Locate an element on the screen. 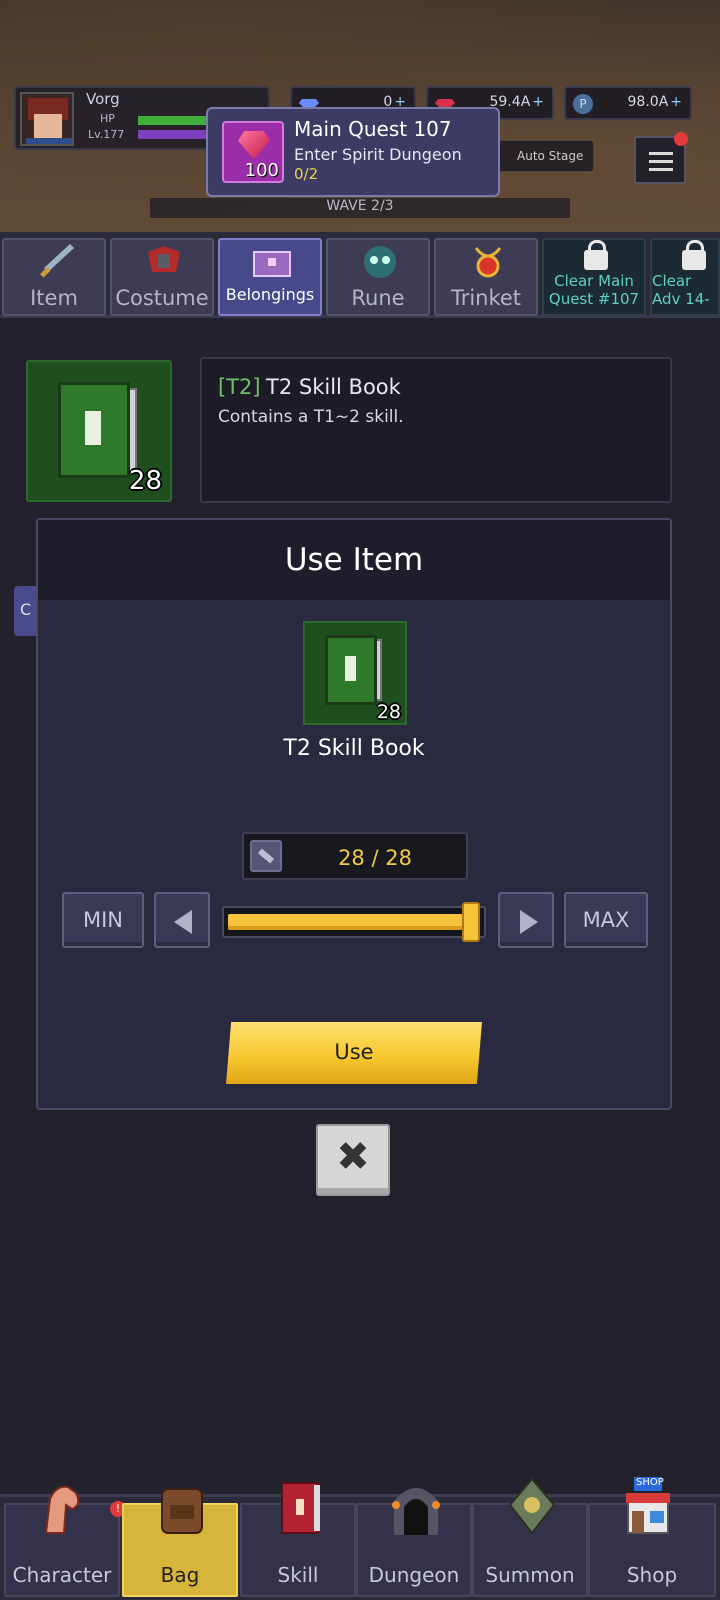 The height and width of the screenshot is (1600, 720). amulet-icon is located at coordinates (488, 262).